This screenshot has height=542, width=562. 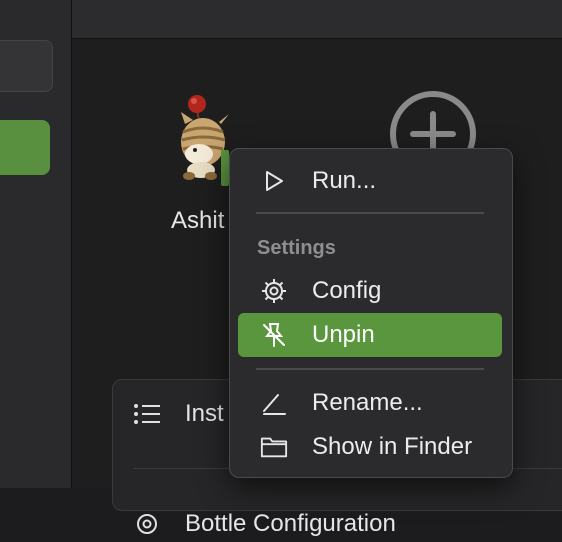 What do you see at coordinates (296, 248) in the screenshot?
I see `menu-section-settings: Settings` at bounding box center [296, 248].